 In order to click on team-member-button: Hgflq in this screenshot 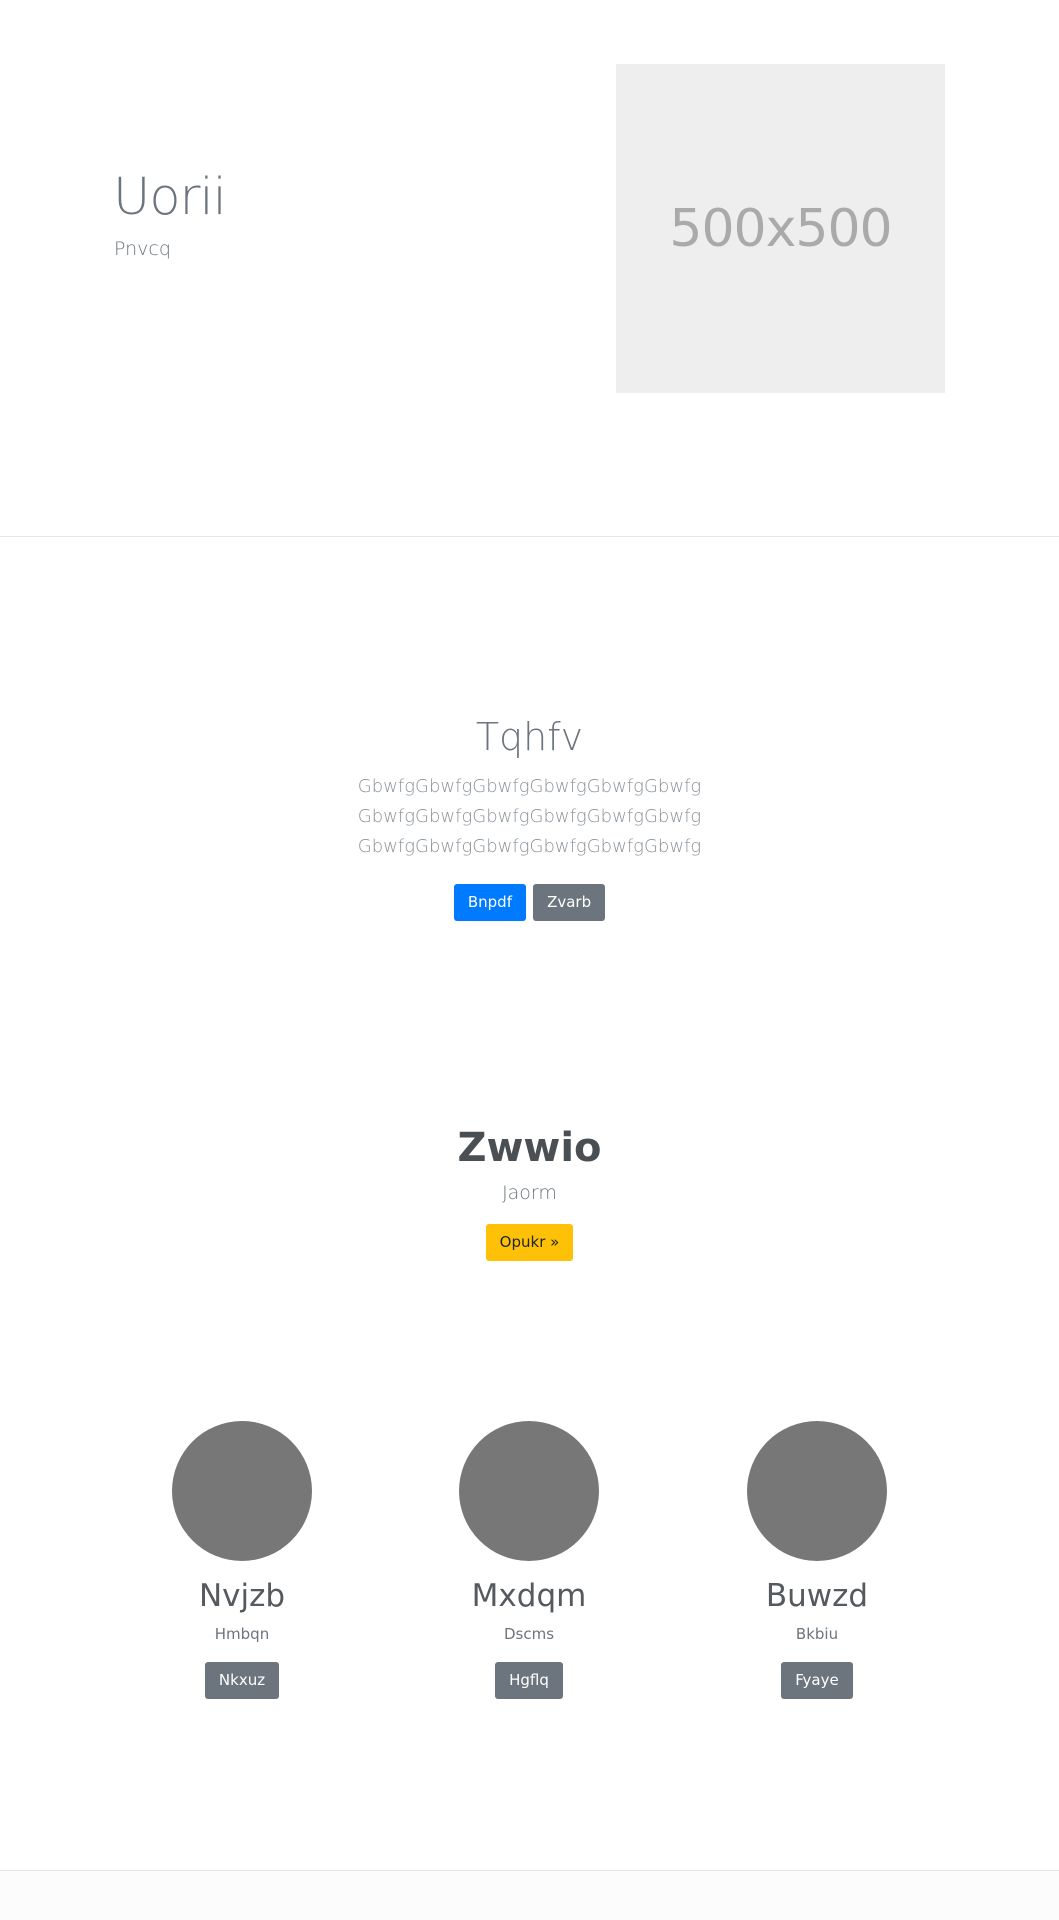, I will do `click(529, 1681)`.